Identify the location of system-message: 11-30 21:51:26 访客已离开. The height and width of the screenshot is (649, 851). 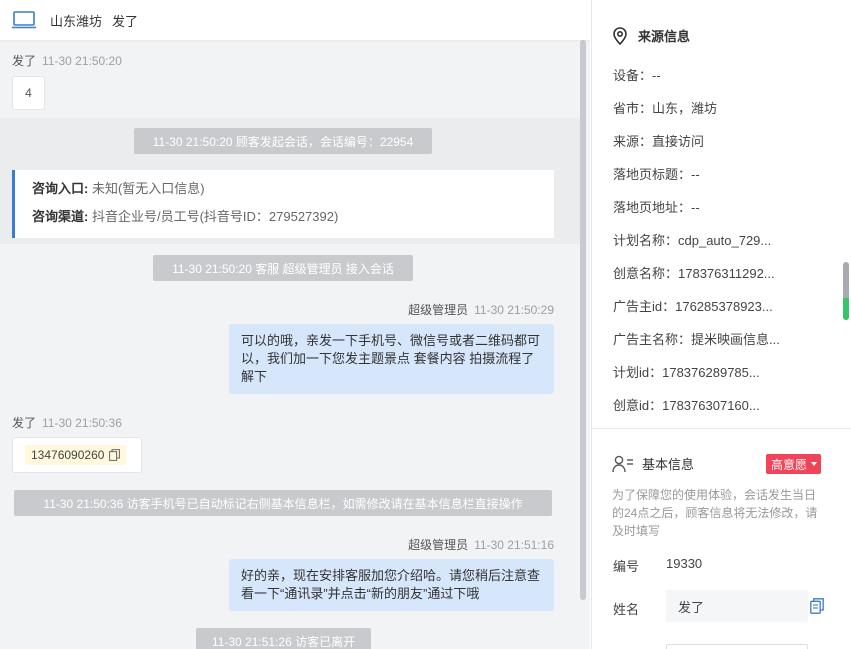
(283, 638).